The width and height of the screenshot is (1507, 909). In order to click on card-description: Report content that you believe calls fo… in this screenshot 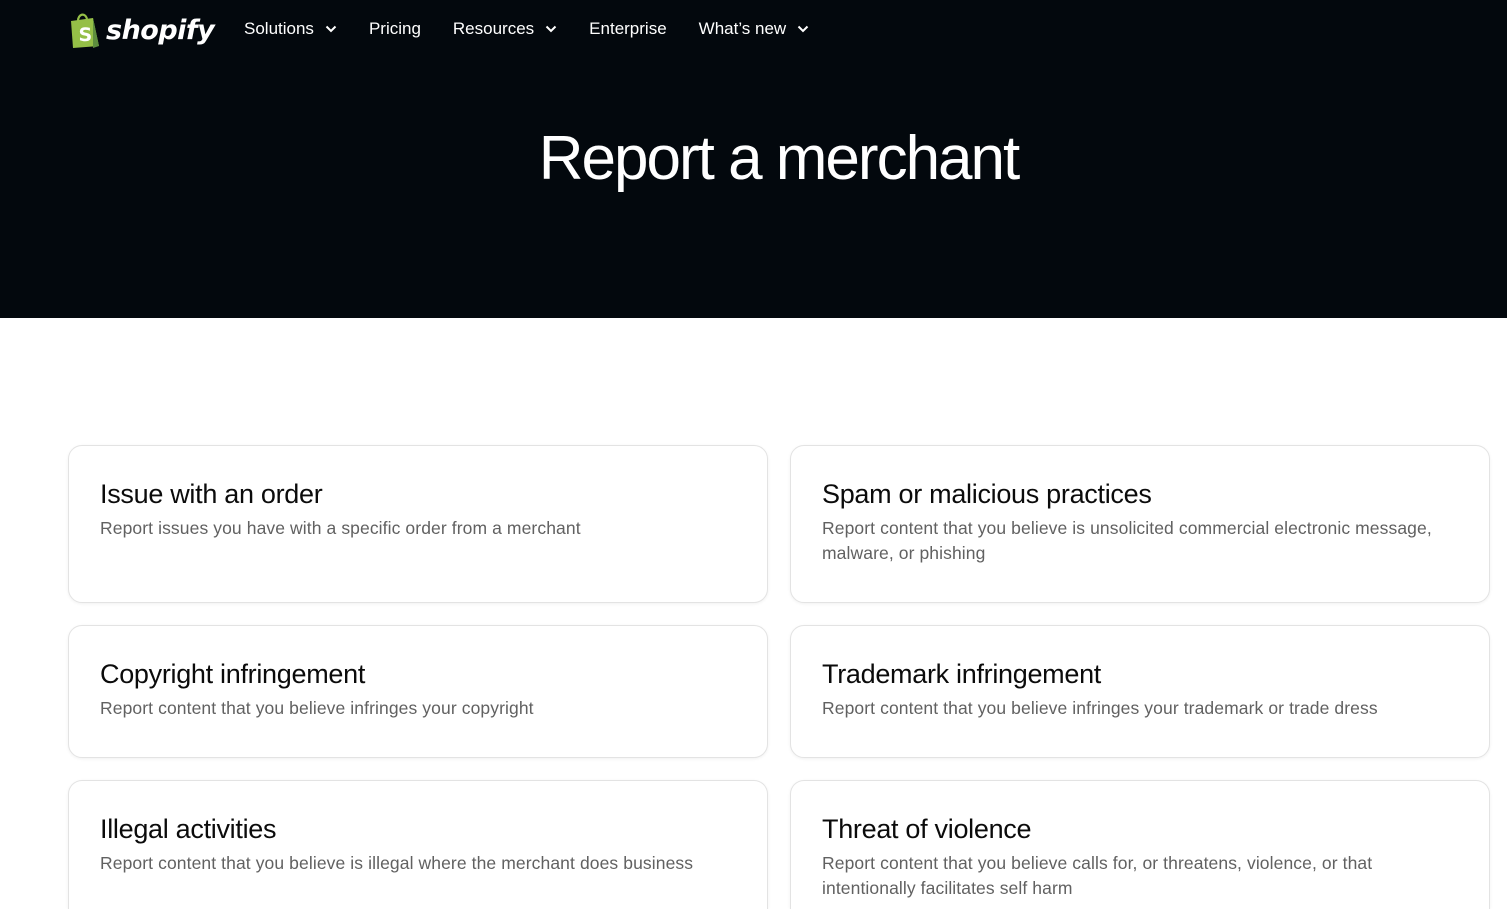, I will do `click(1097, 875)`.